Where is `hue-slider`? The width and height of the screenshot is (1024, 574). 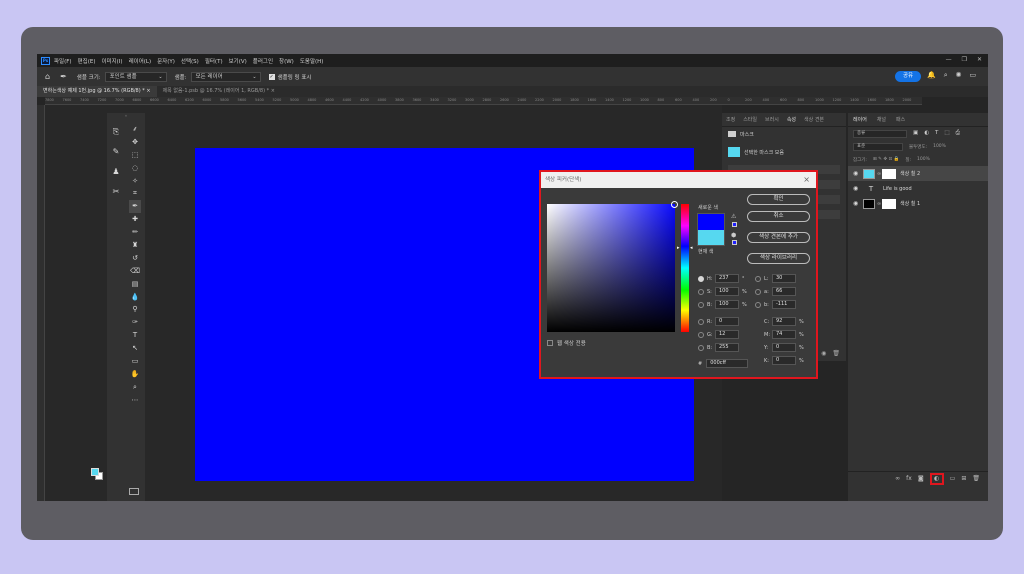
hue-slider is located at coordinates (685, 268).